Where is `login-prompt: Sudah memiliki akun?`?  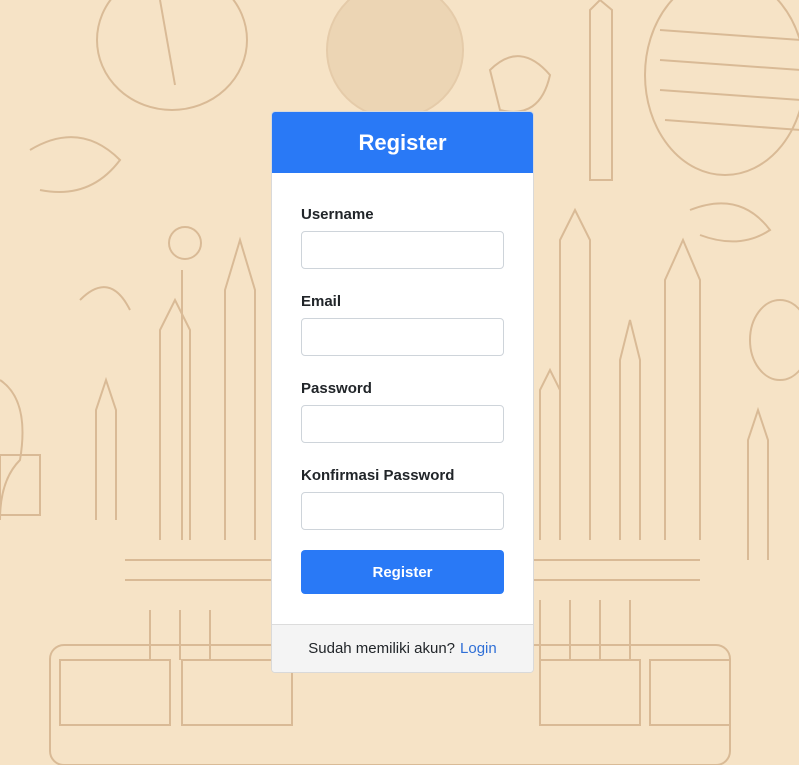
login-prompt: Sudah memiliki akun? is located at coordinates (382, 648).